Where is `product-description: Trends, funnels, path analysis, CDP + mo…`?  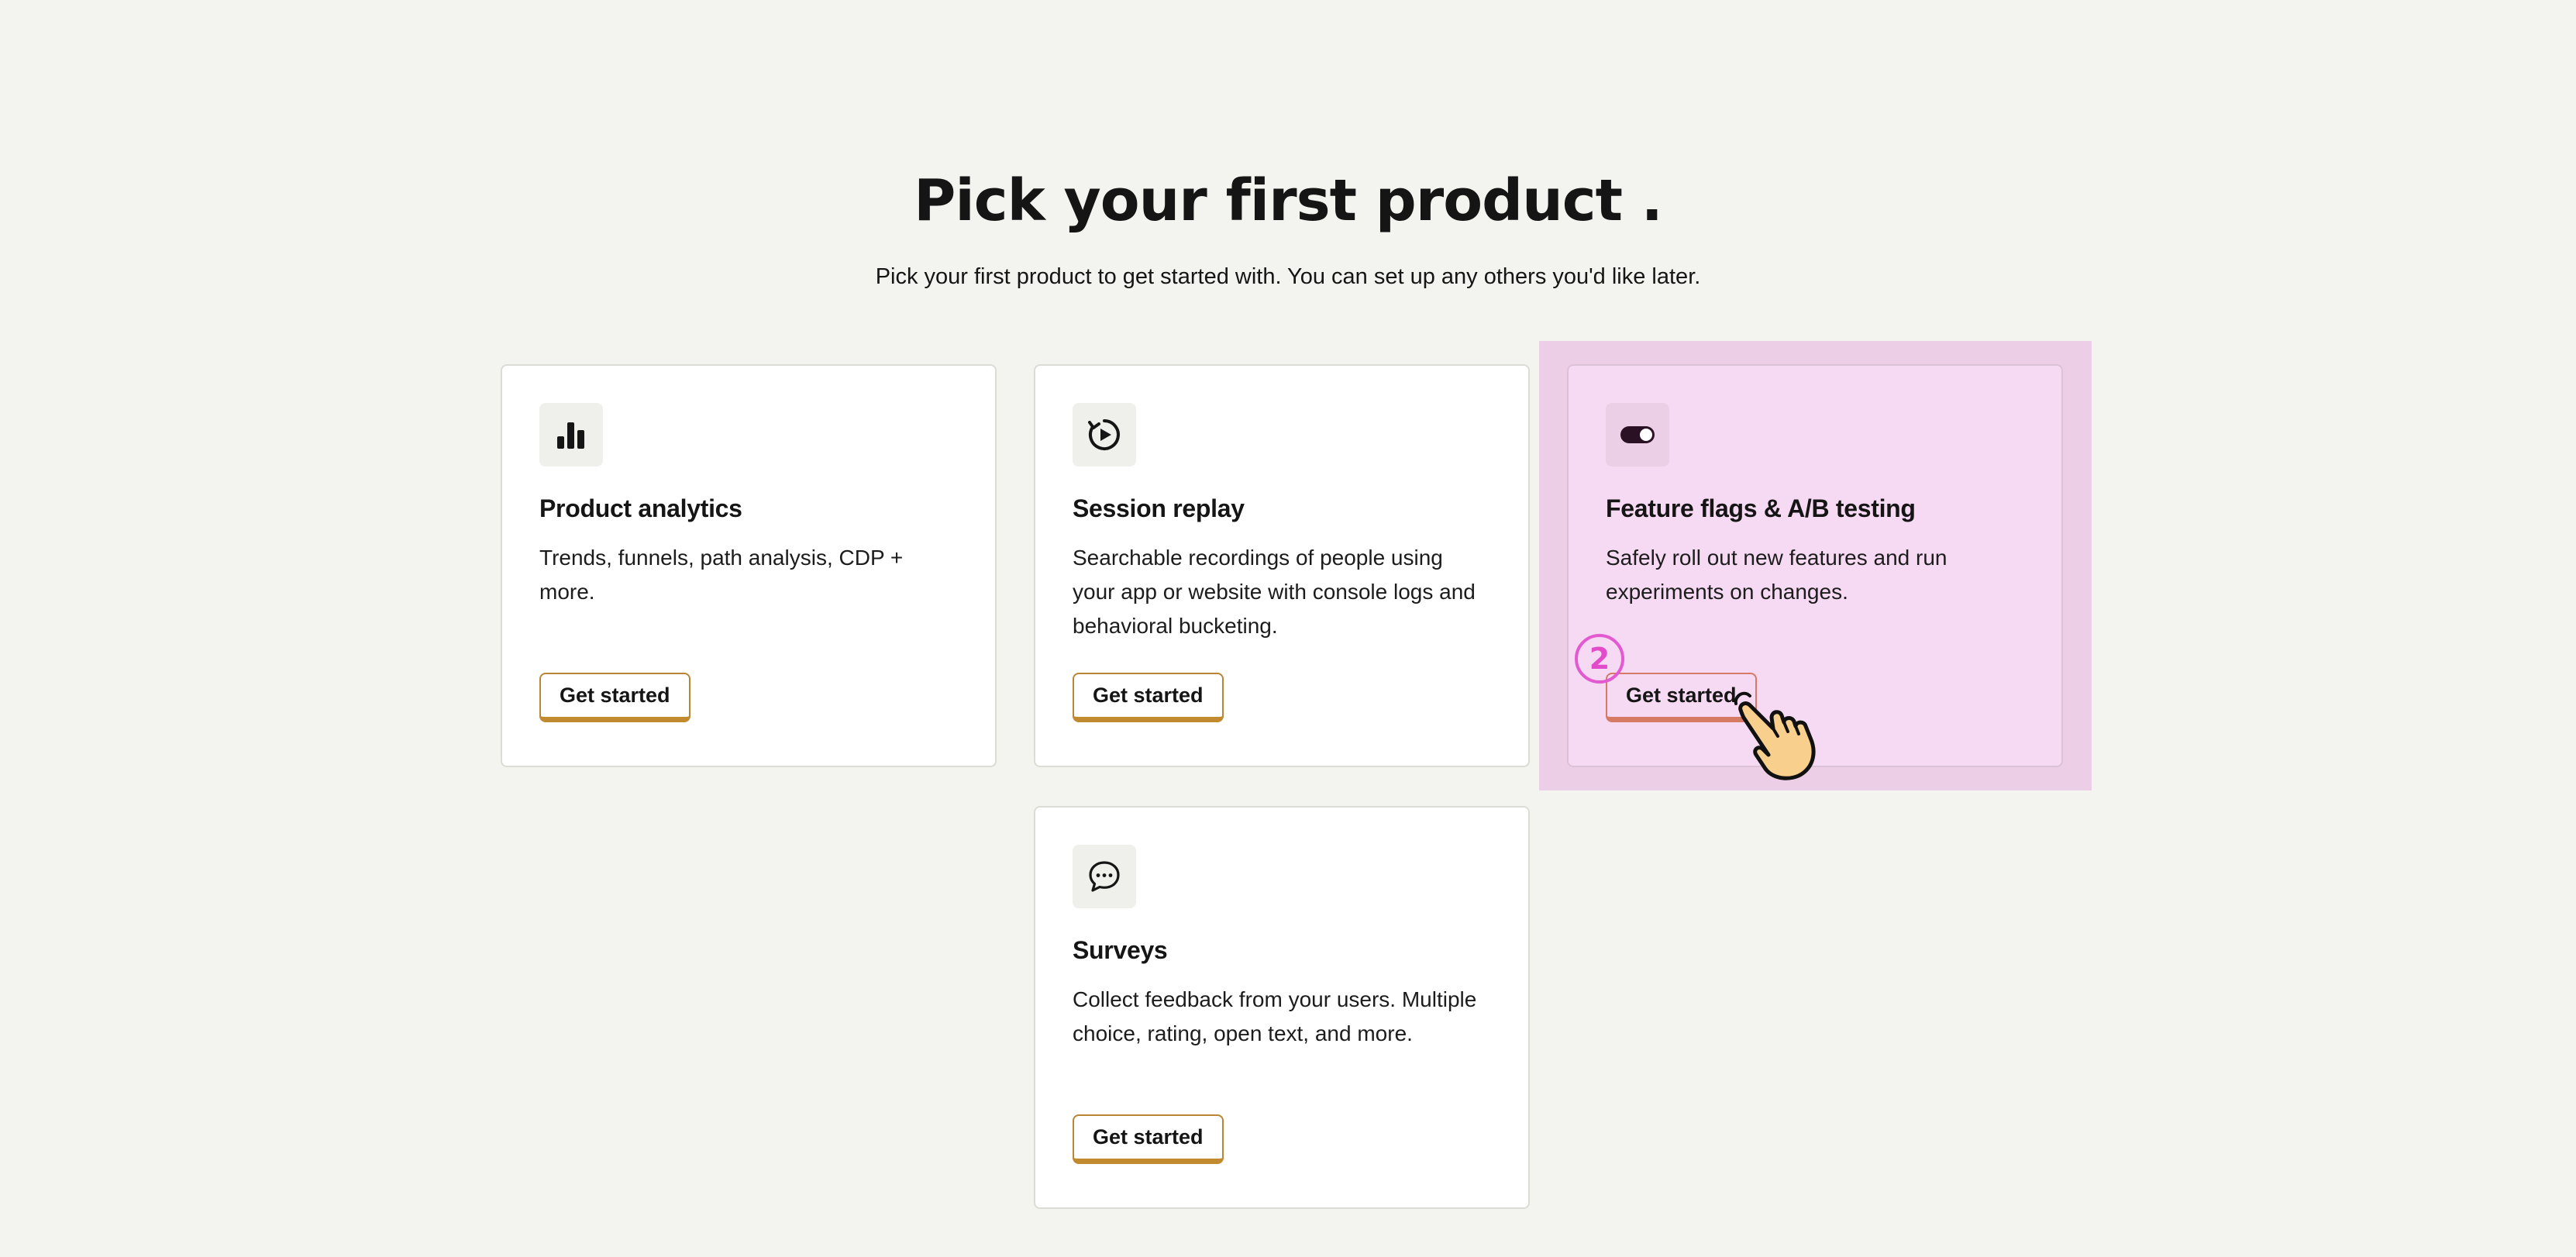
product-description: Trends, funnels, path analysis, CDP + mo… is located at coordinates (721, 575).